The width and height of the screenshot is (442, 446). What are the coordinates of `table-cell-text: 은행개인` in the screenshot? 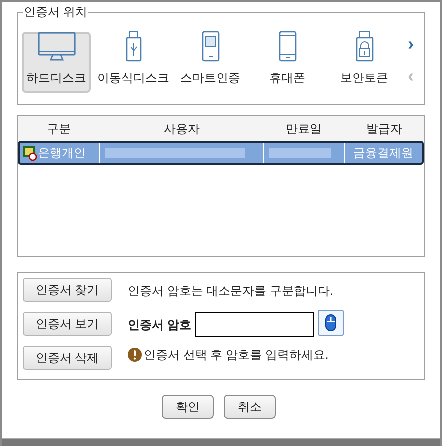 It's located at (62, 153).